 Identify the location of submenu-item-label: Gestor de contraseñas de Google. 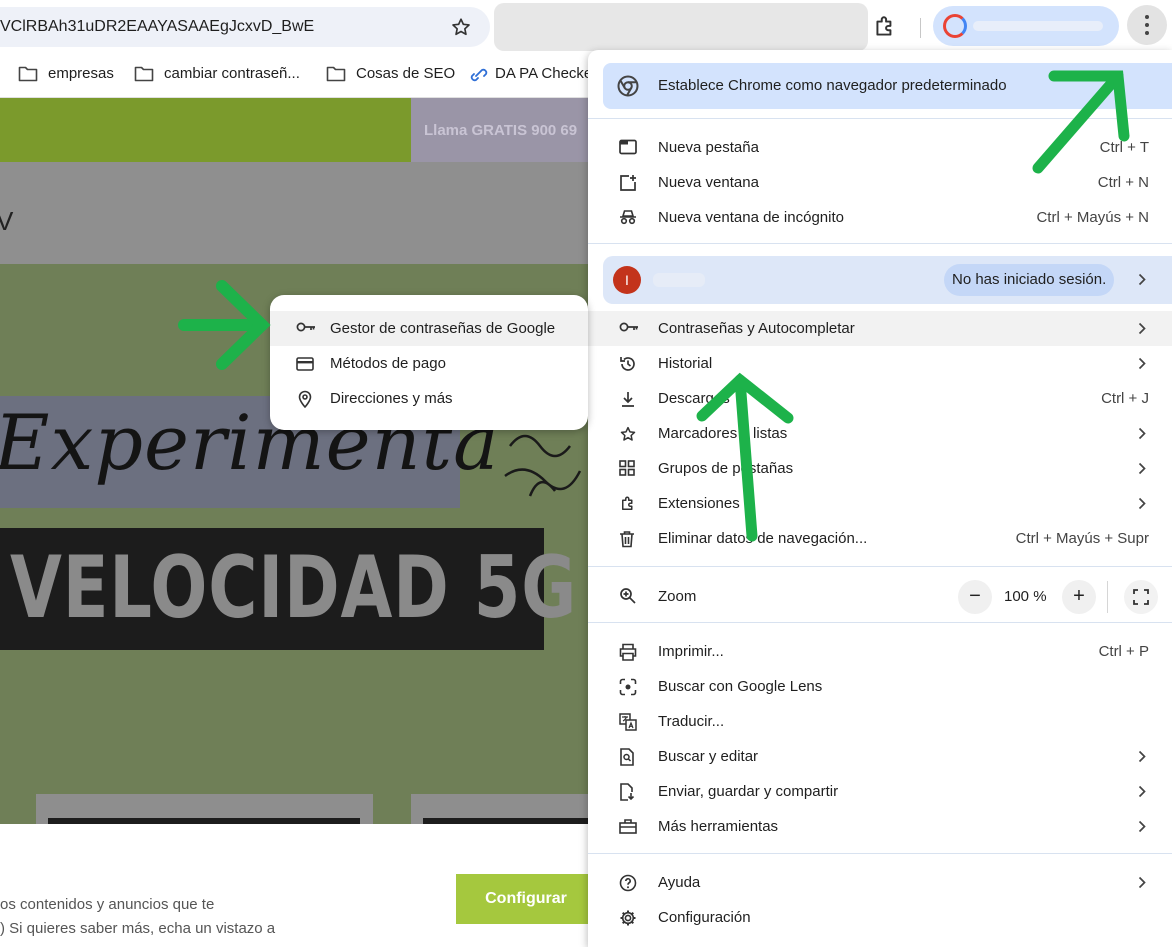
(443, 328).